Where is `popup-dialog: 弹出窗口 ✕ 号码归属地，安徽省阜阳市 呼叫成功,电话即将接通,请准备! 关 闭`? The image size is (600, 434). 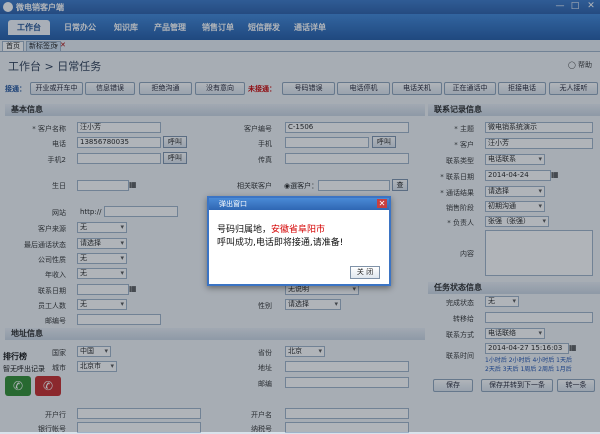
popup-dialog: 弹出窗口 ✕ 号码归属地，安徽省阜阳市 呼叫成功,电话即将接通,请准备! 关 闭 is located at coordinates (299, 241).